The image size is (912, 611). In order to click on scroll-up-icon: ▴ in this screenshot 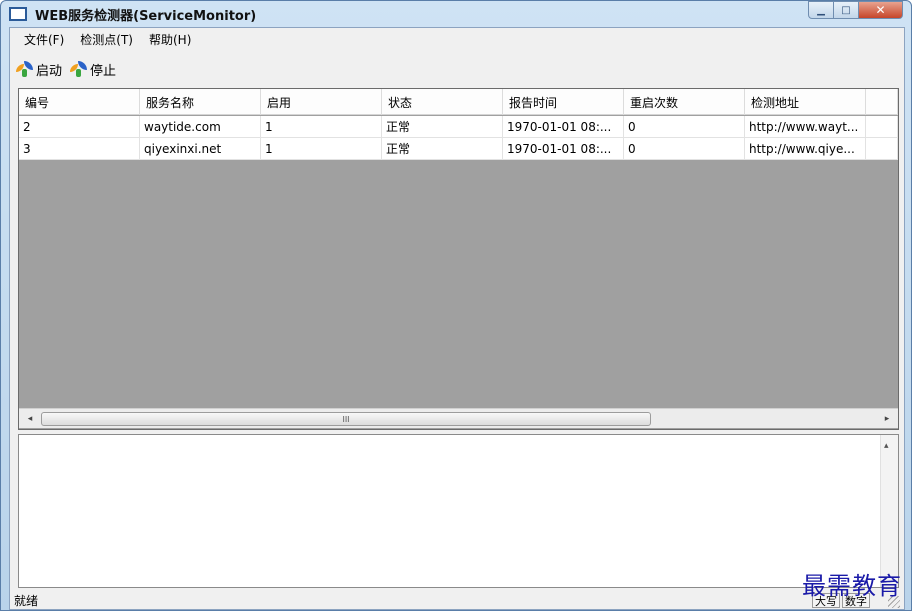, I will do `click(886, 446)`.